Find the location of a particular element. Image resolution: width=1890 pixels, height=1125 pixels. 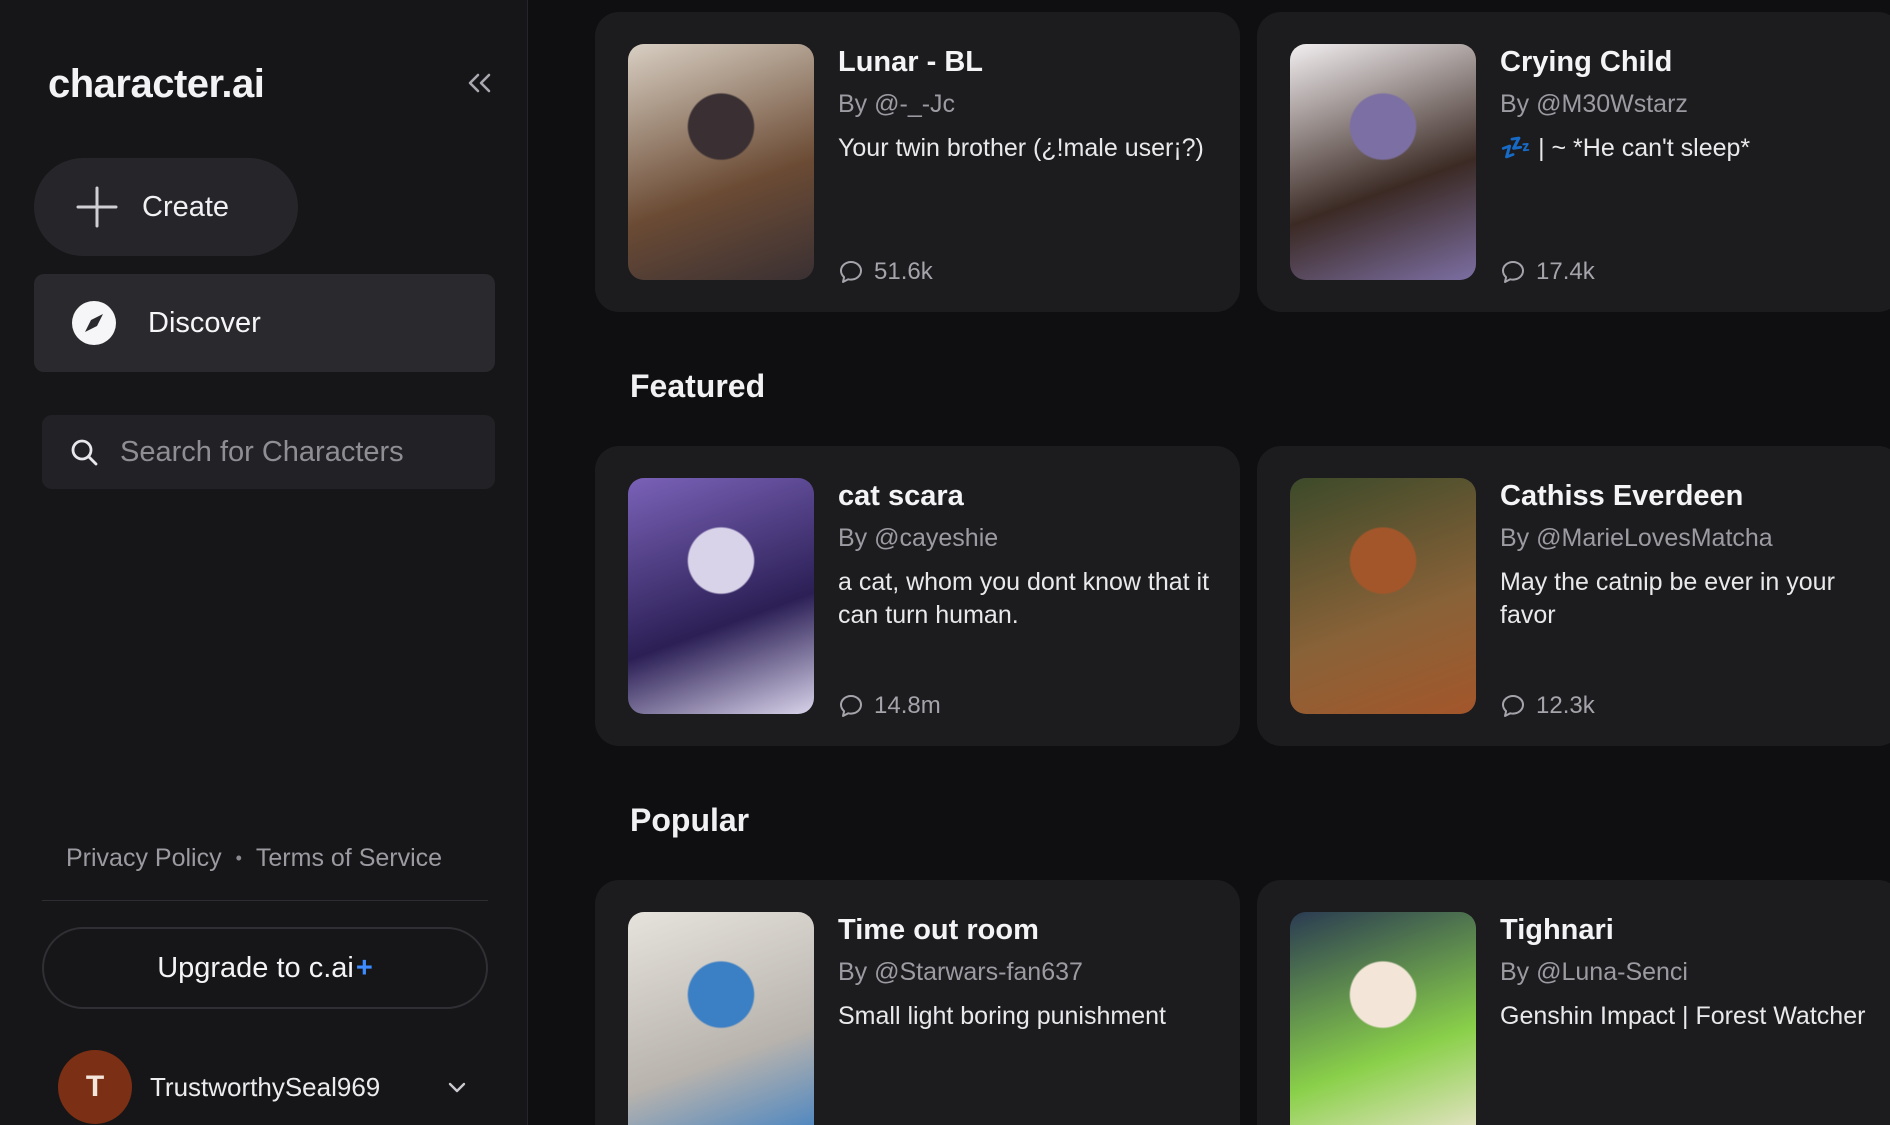

avatar: T is located at coordinates (95, 1087).